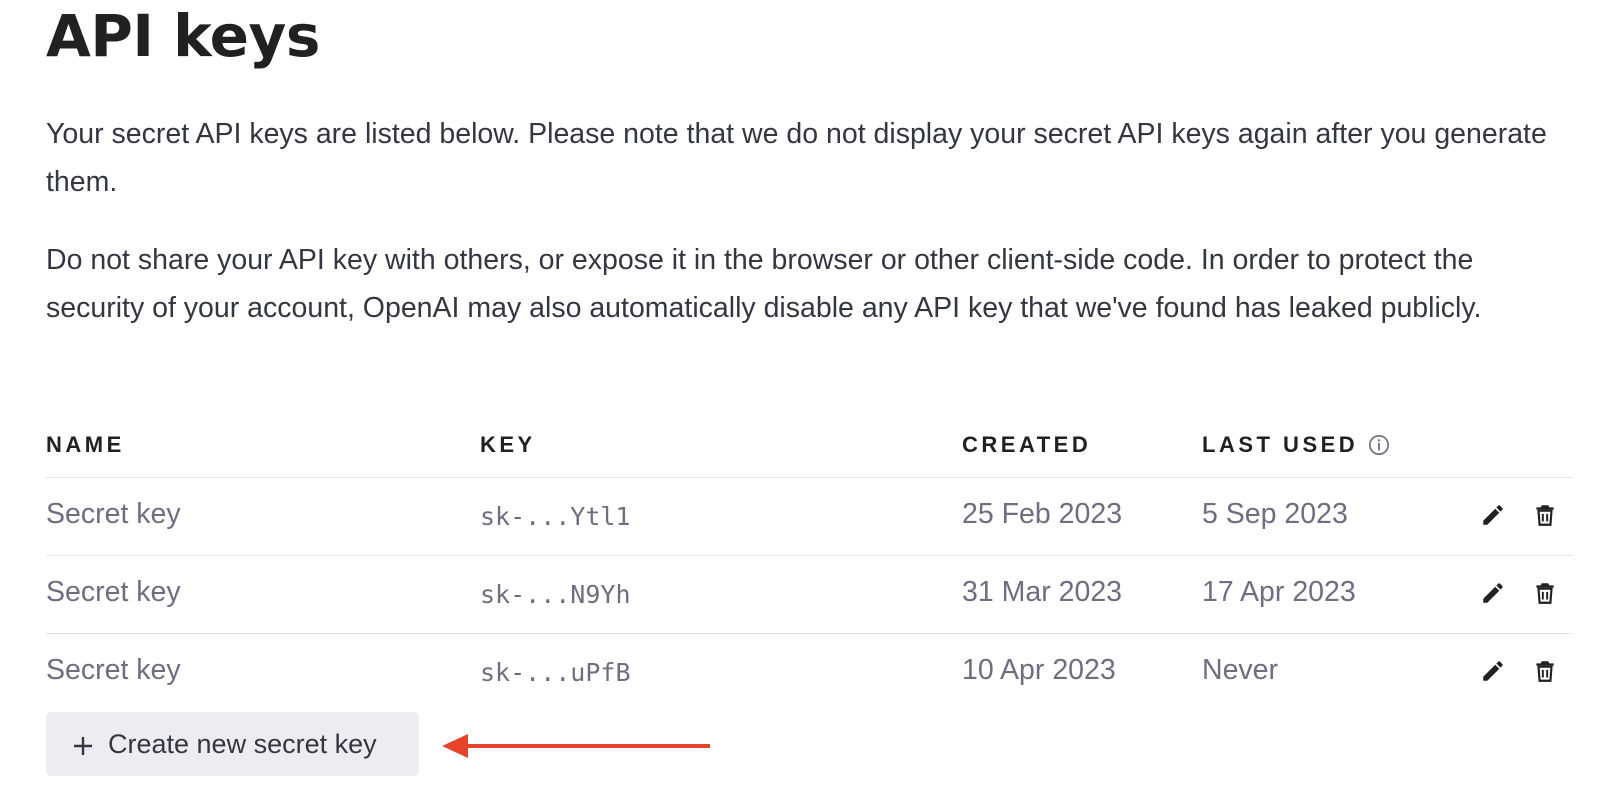 This screenshot has height=796, width=1600. Describe the element at coordinates (555, 594) in the screenshot. I see `key-value: sk-...N9Yh` at that location.